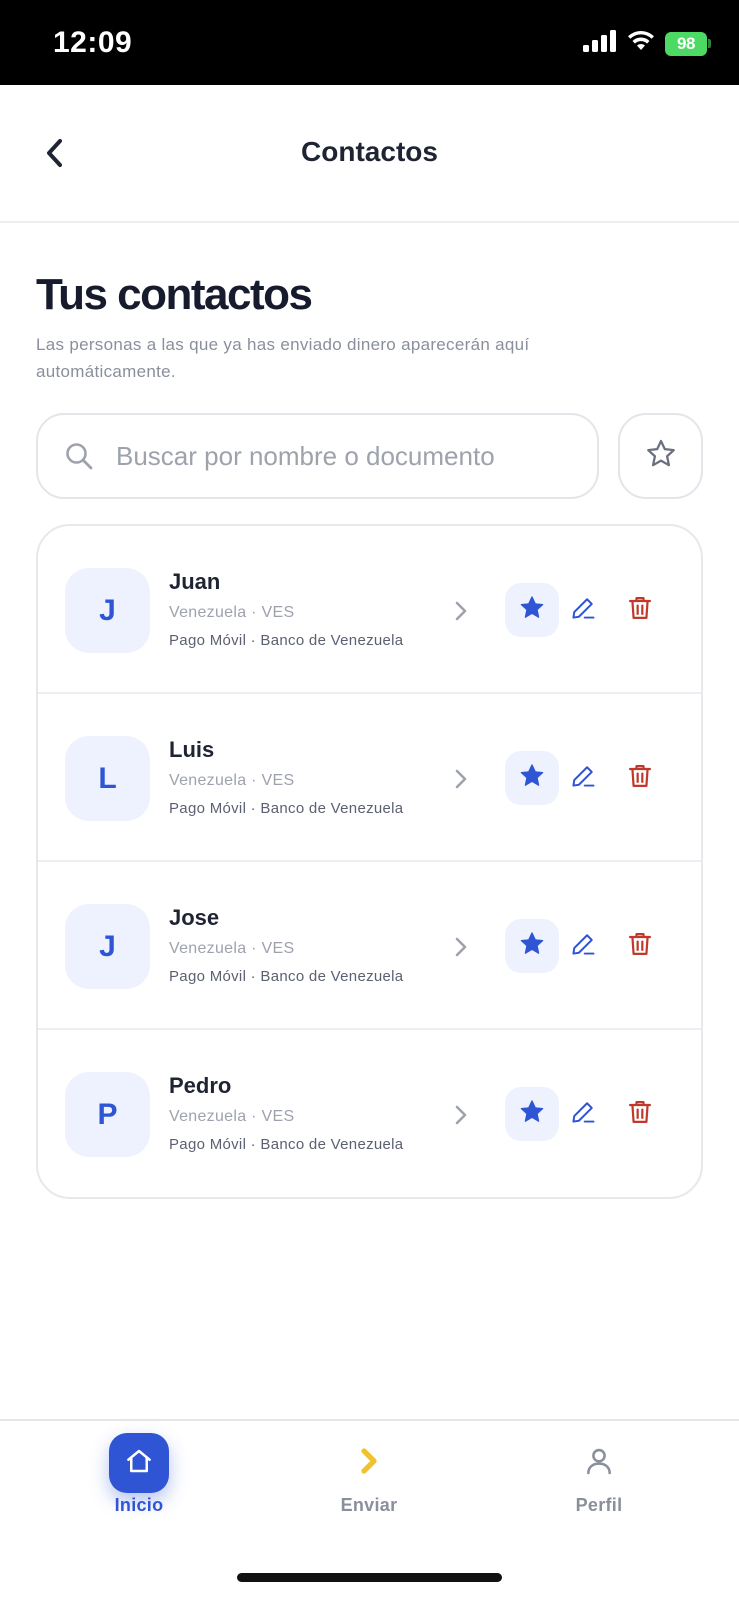 This screenshot has height=1600, width=739. I want to click on avatar: P, so click(107, 1114).